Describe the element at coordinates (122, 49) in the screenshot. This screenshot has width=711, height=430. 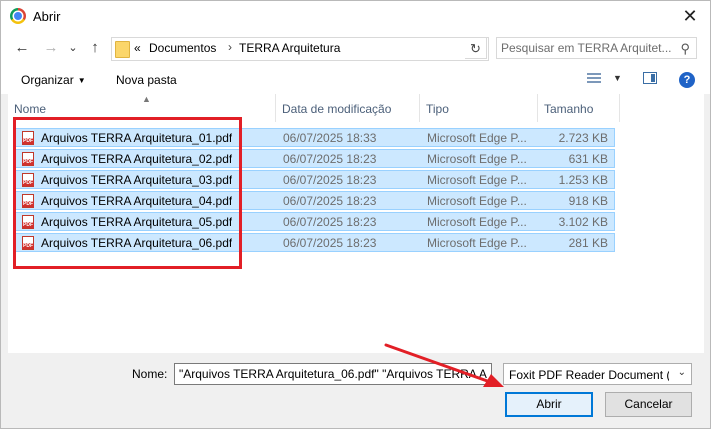
I see `folder-icon` at that location.